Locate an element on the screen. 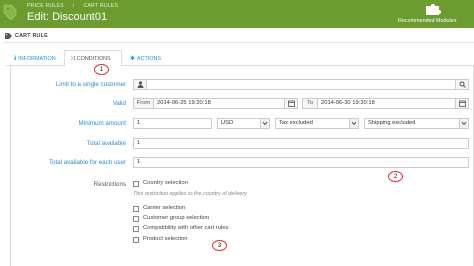 Image resolution: width=474 pixels, height=266 pixels. search-icon is located at coordinates (462, 84).